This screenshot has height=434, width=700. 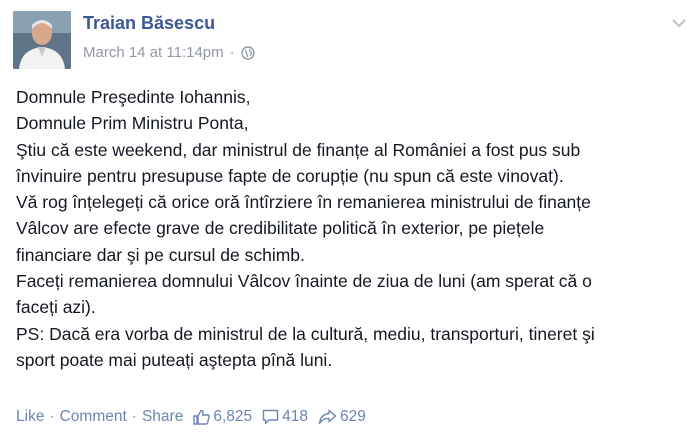 I want to click on likes-count-value: 6,825, so click(x=233, y=416).